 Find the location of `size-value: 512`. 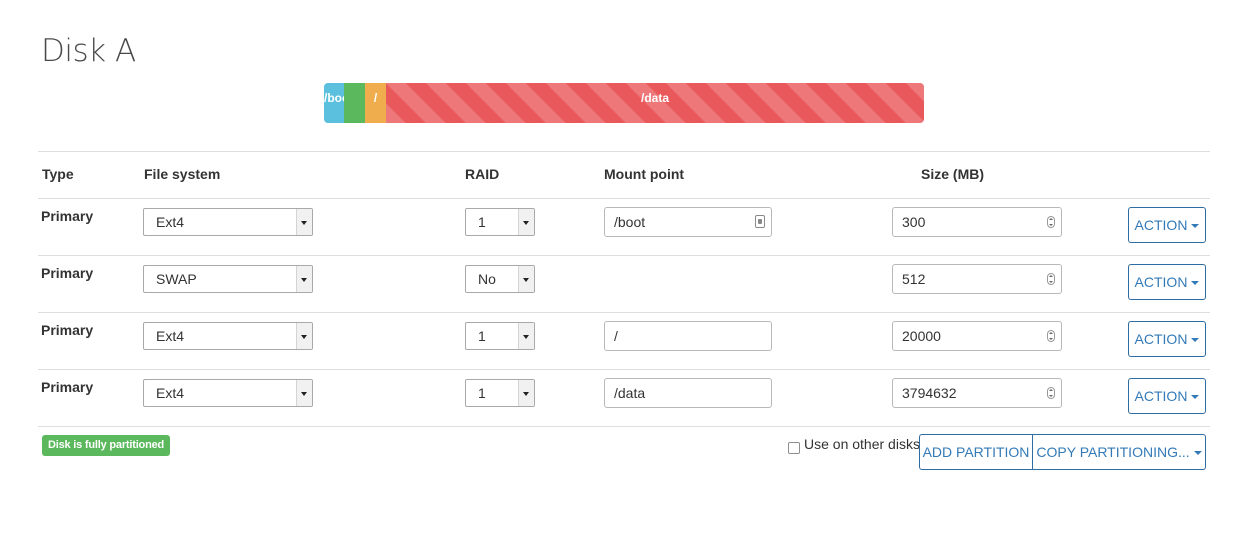

size-value: 512 is located at coordinates (914, 279).